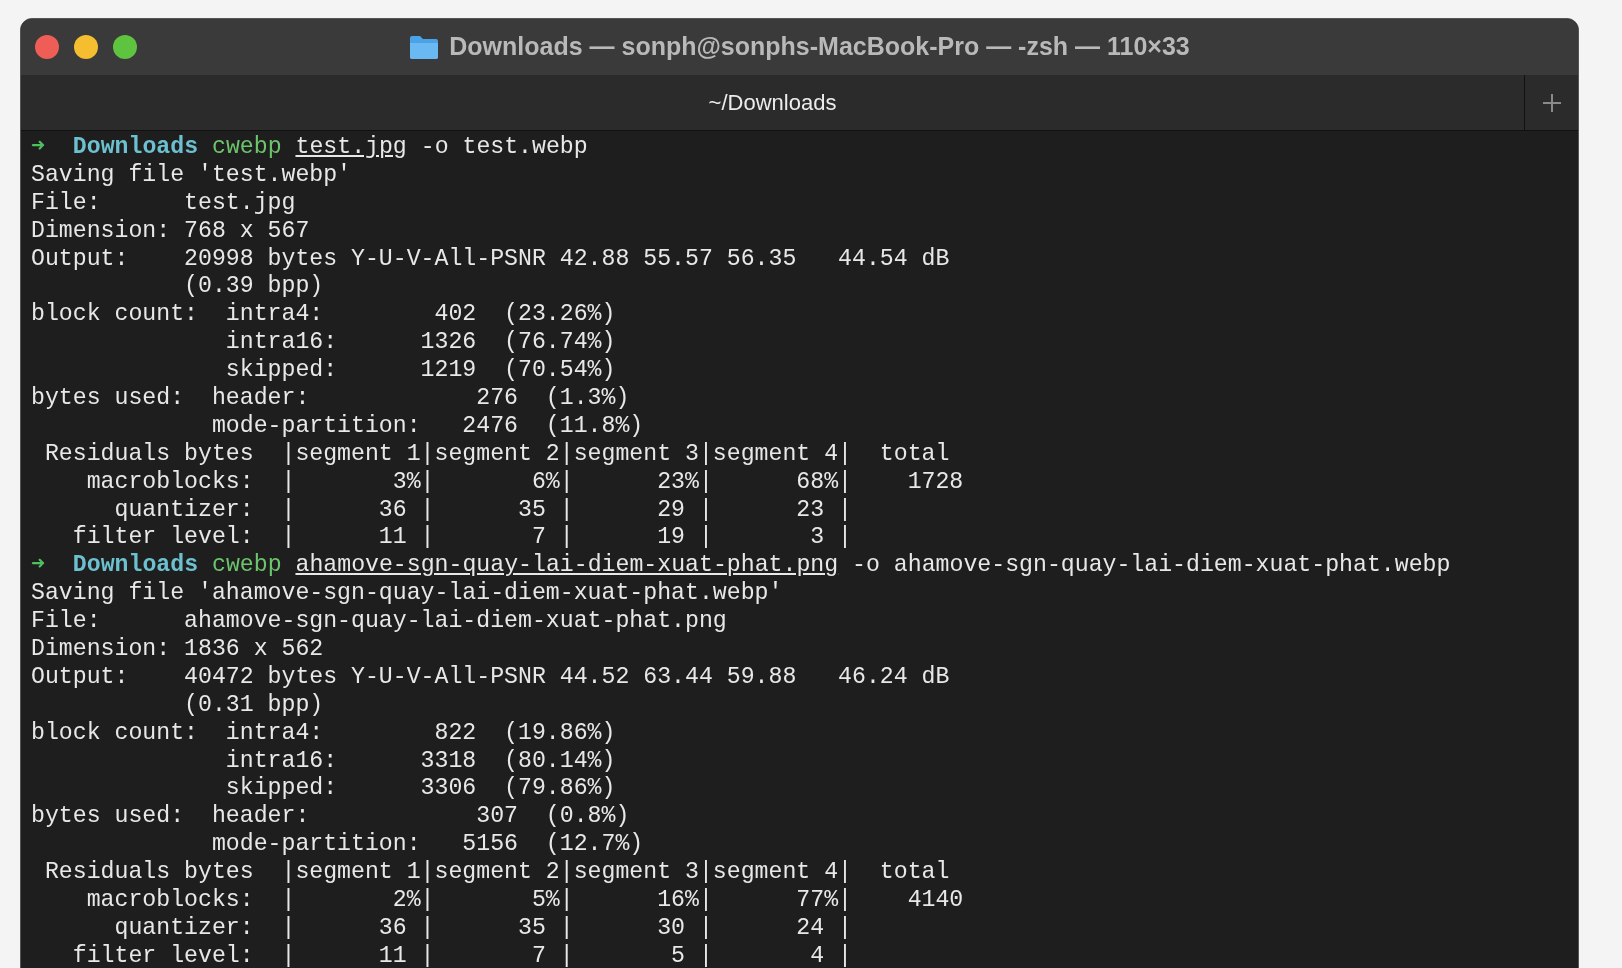  What do you see at coordinates (819, 47) in the screenshot?
I see `window-title: Downloads — sonph@sonphs-MacBook-Pro — -zsh — 110×33` at bounding box center [819, 47].